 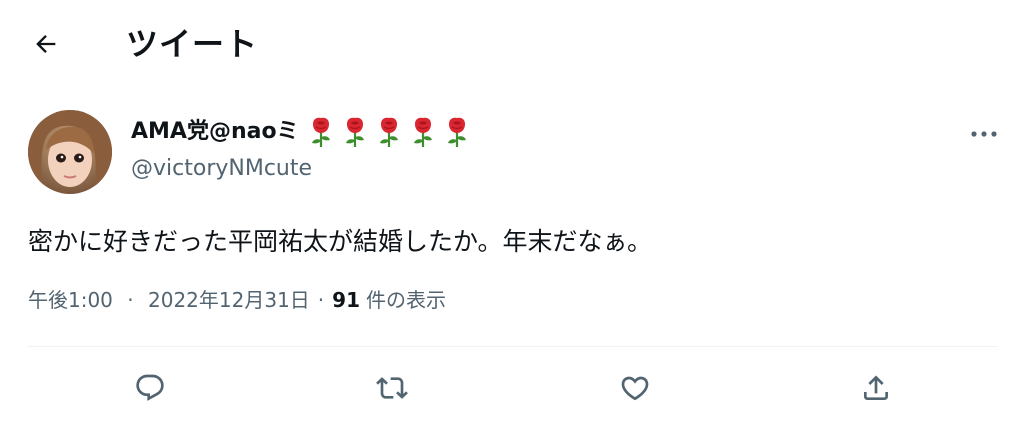 I want to click on reply-button, so click(x=150, y=388).